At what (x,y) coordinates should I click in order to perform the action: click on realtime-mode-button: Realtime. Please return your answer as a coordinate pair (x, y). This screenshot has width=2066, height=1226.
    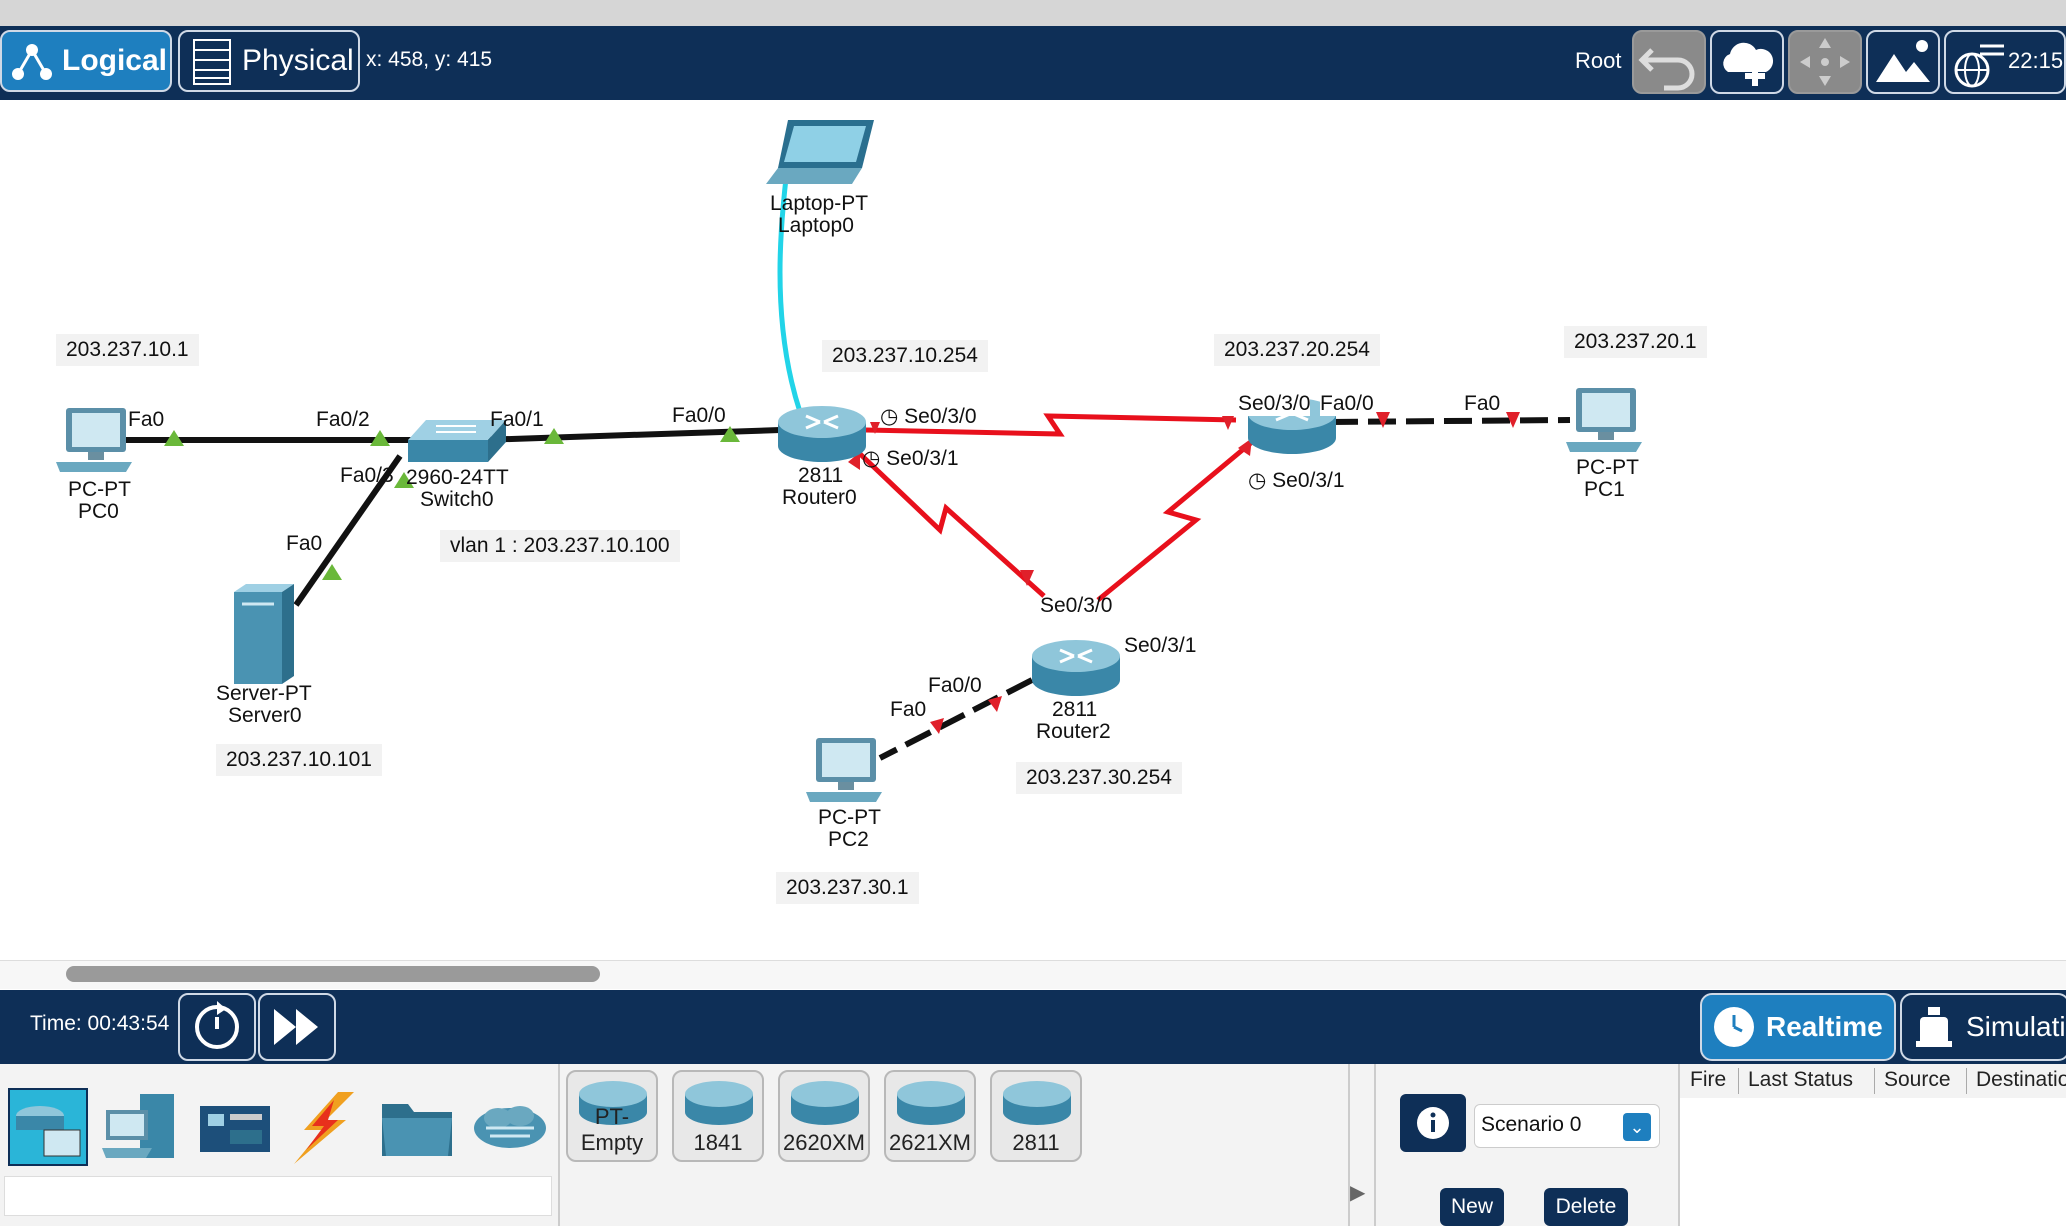
    Looking at the image, I should click on (1798, 1027).